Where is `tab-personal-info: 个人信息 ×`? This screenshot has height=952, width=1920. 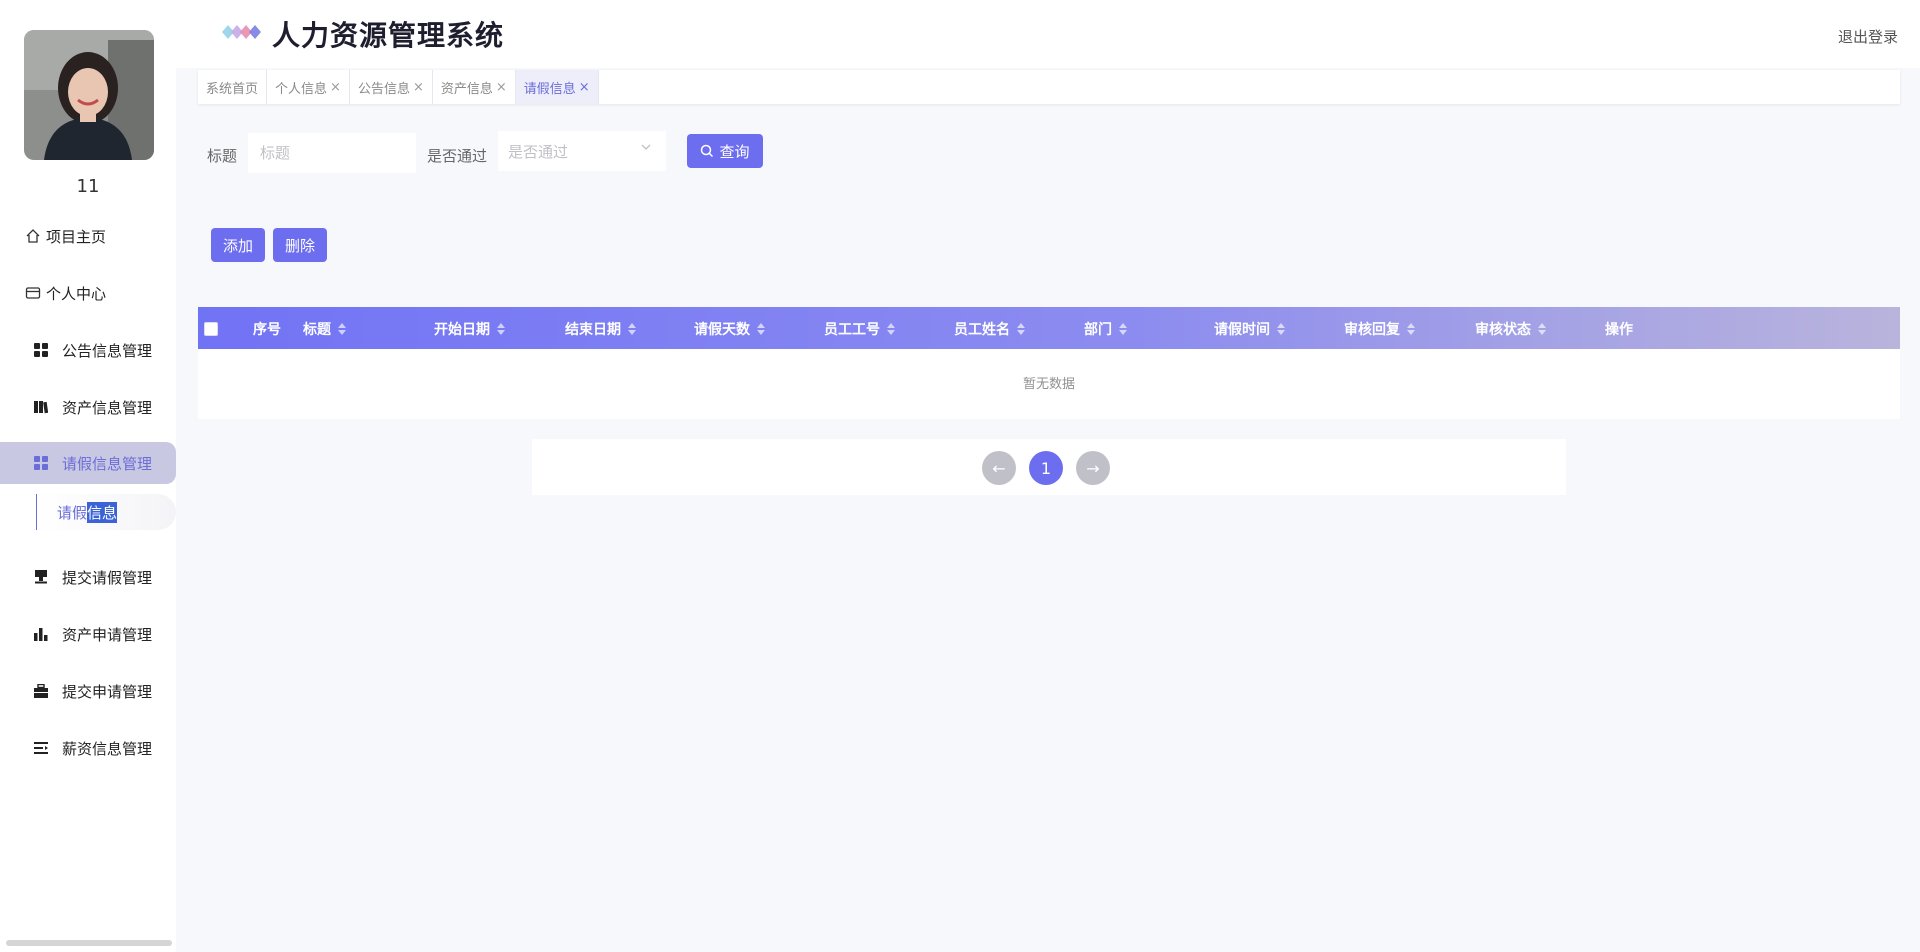 tab-personal-info: 个人信息 × is located at coordinates (308, 87).